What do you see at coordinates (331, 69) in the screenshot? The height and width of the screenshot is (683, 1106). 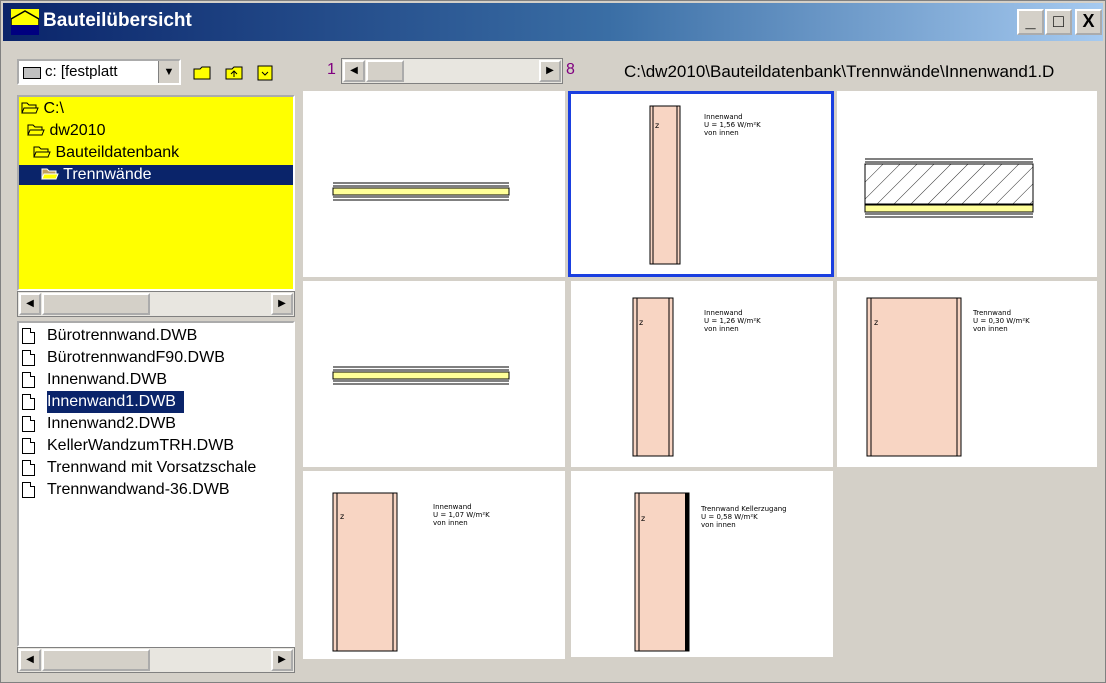 I see `page-first-number: 1` at bounding box center [331, 69].